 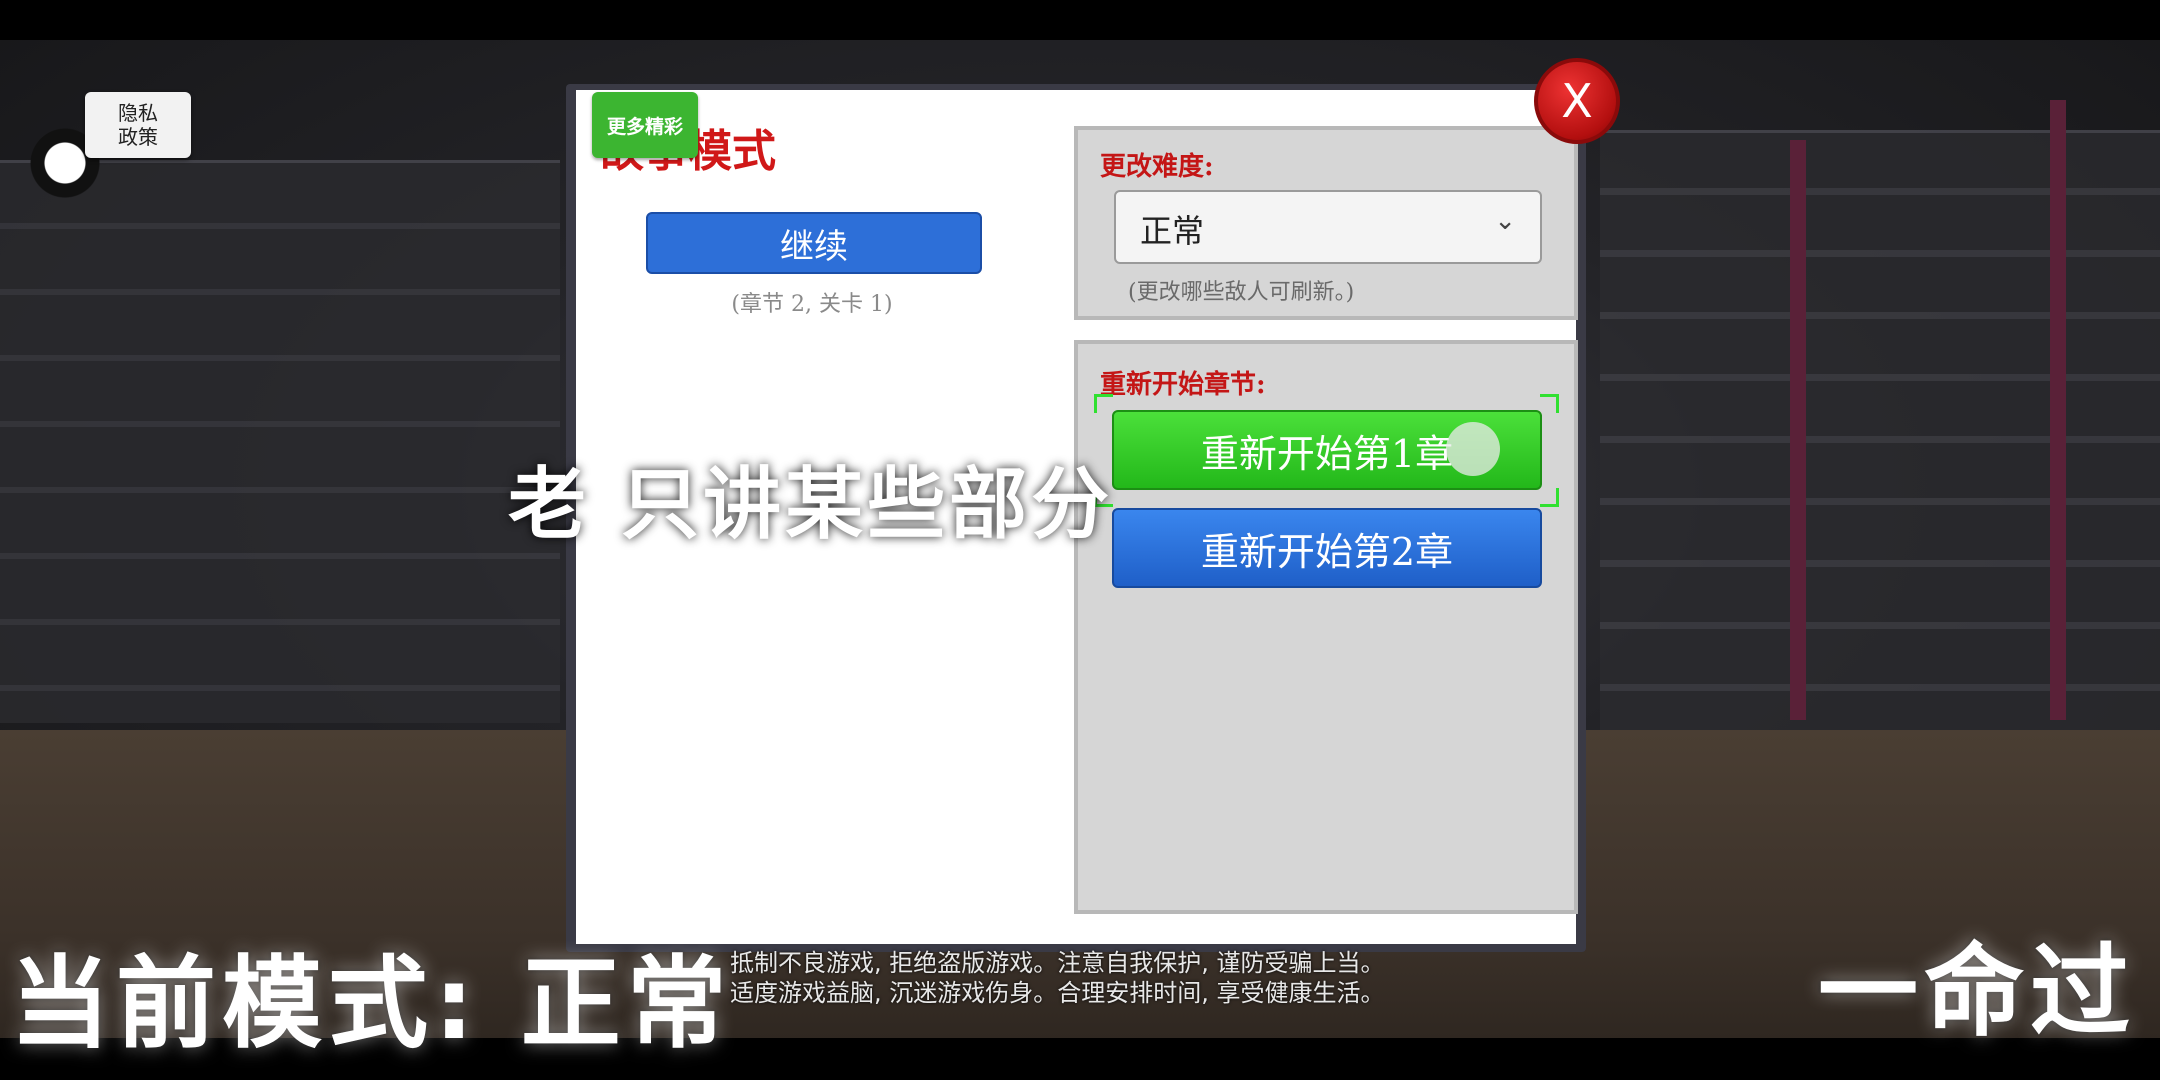 I want to click on notice-line-1: 抵制不良游戏, 拒绝盗版游戏。注意自我保护, 谨防受骗上当。, so click(x=1057, y=963).